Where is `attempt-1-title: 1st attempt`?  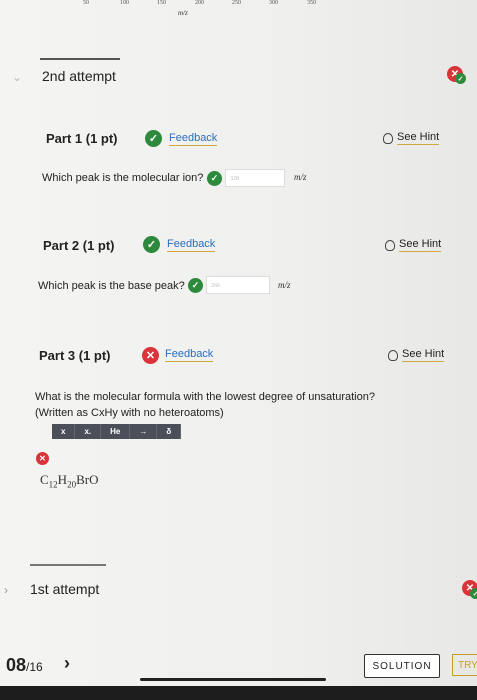
attempt-1-title: 1st attempt is located at coordinates (64, 589).